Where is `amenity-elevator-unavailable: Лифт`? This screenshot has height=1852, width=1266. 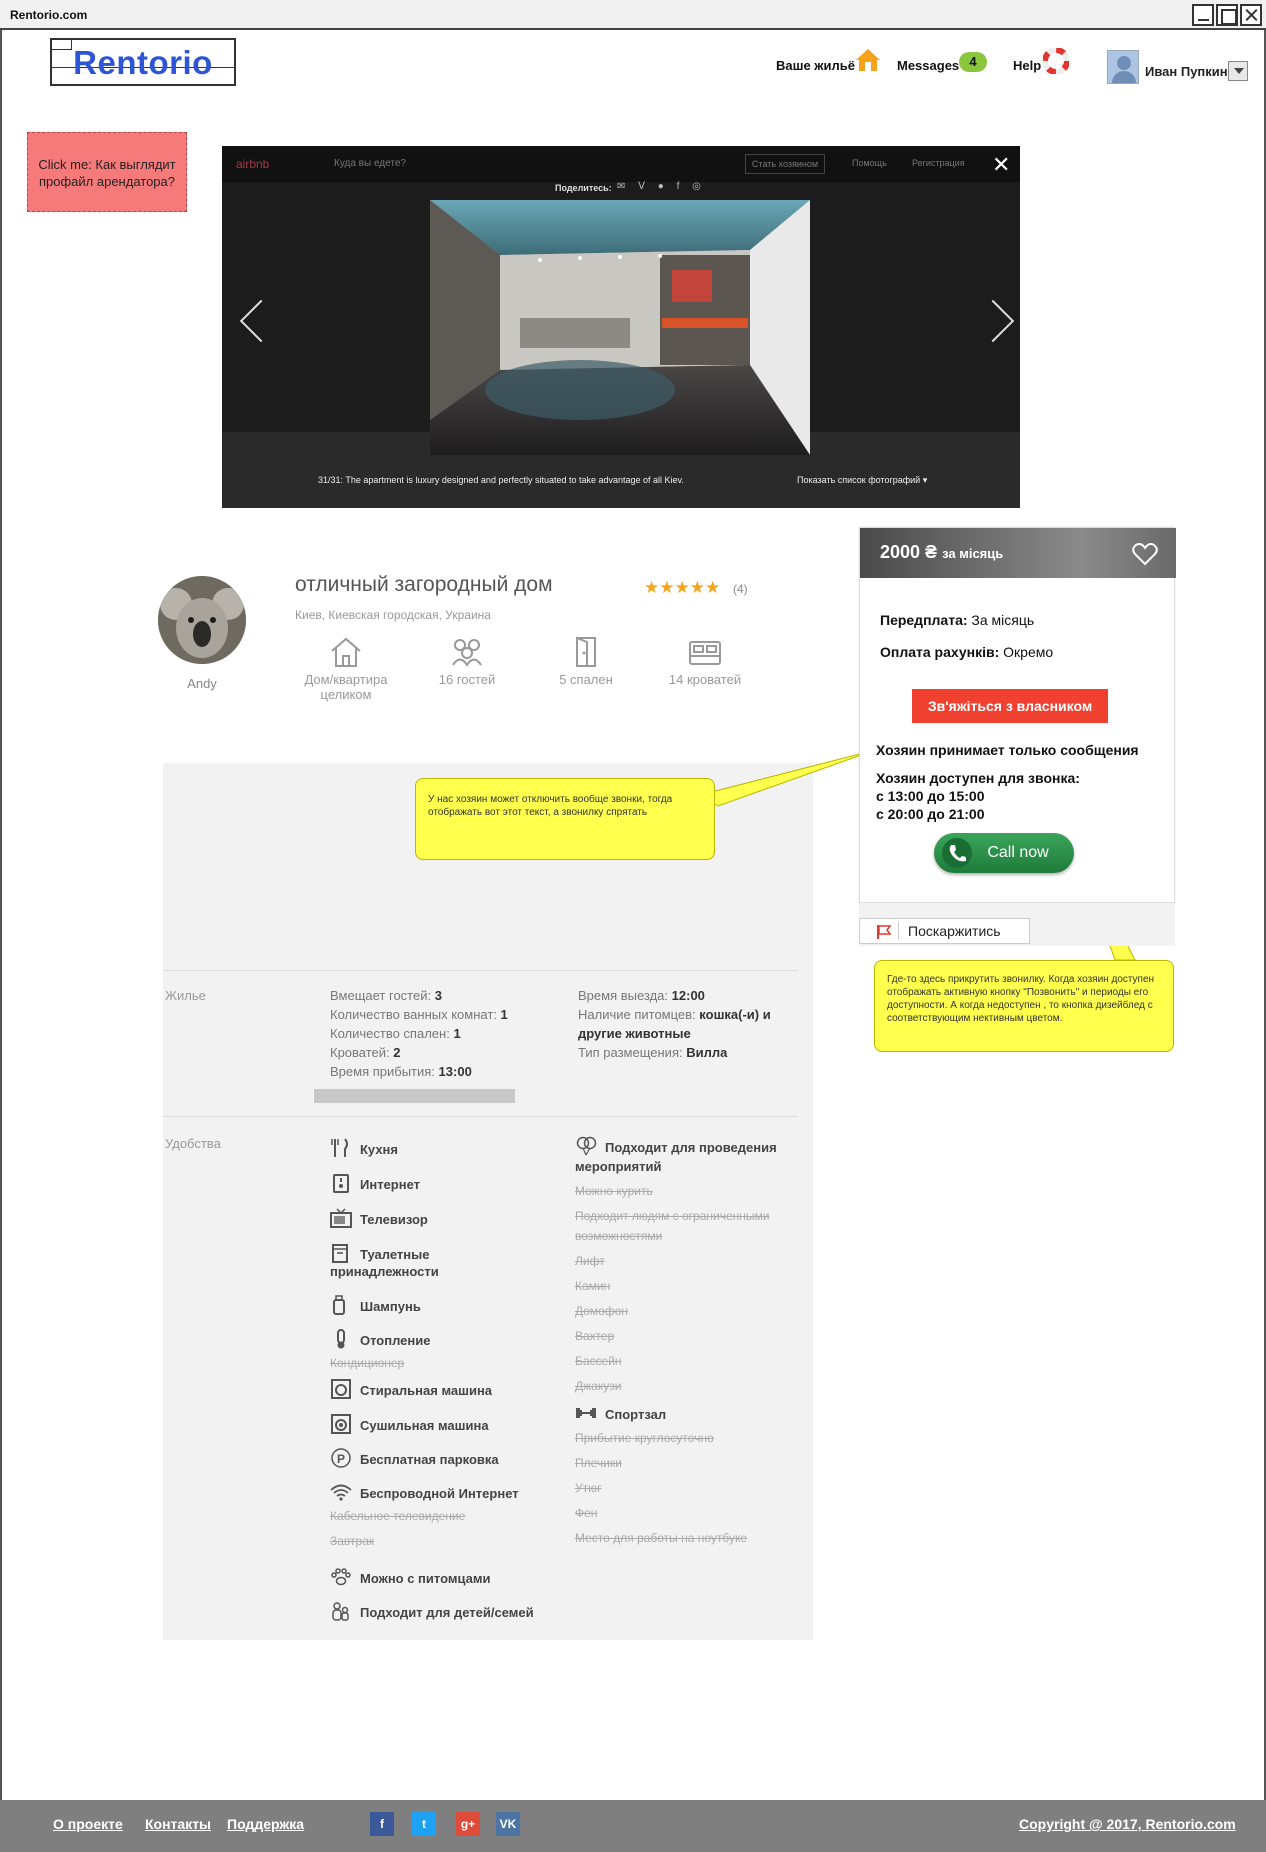
amenity-elevator-unavailable: Лифт is located at coordinates (590, 1261).